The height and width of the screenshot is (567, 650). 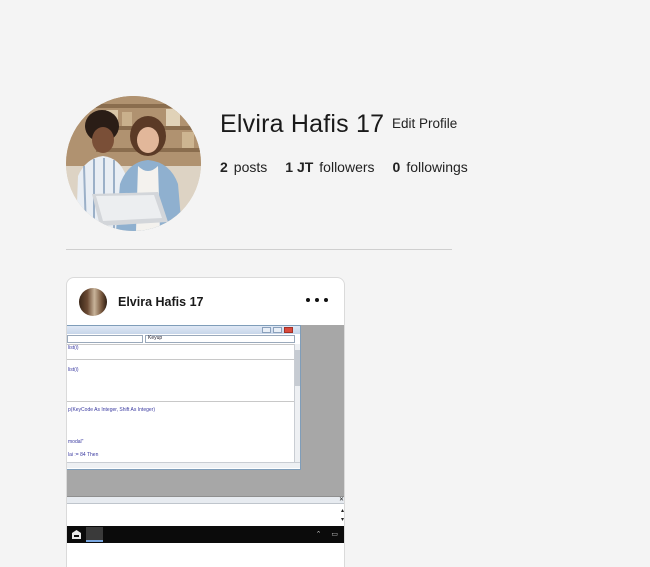 I want to click on stat-followings-label: followings, so click(x=437, y=167).